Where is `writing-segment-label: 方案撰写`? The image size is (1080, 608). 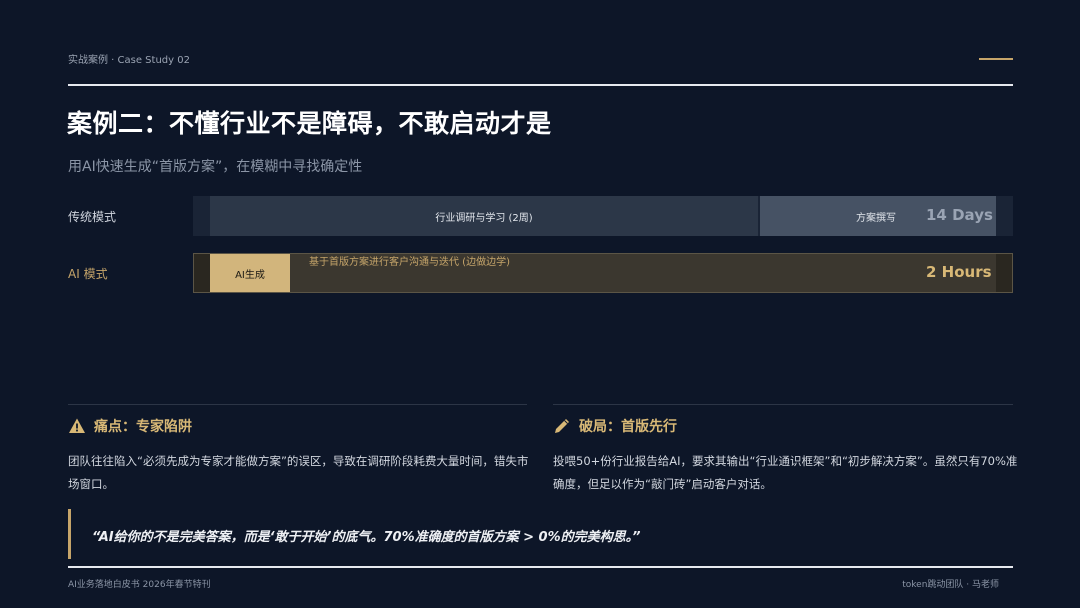
writing-segment-label: 方案撰写 is located at coordinates (876, 218).